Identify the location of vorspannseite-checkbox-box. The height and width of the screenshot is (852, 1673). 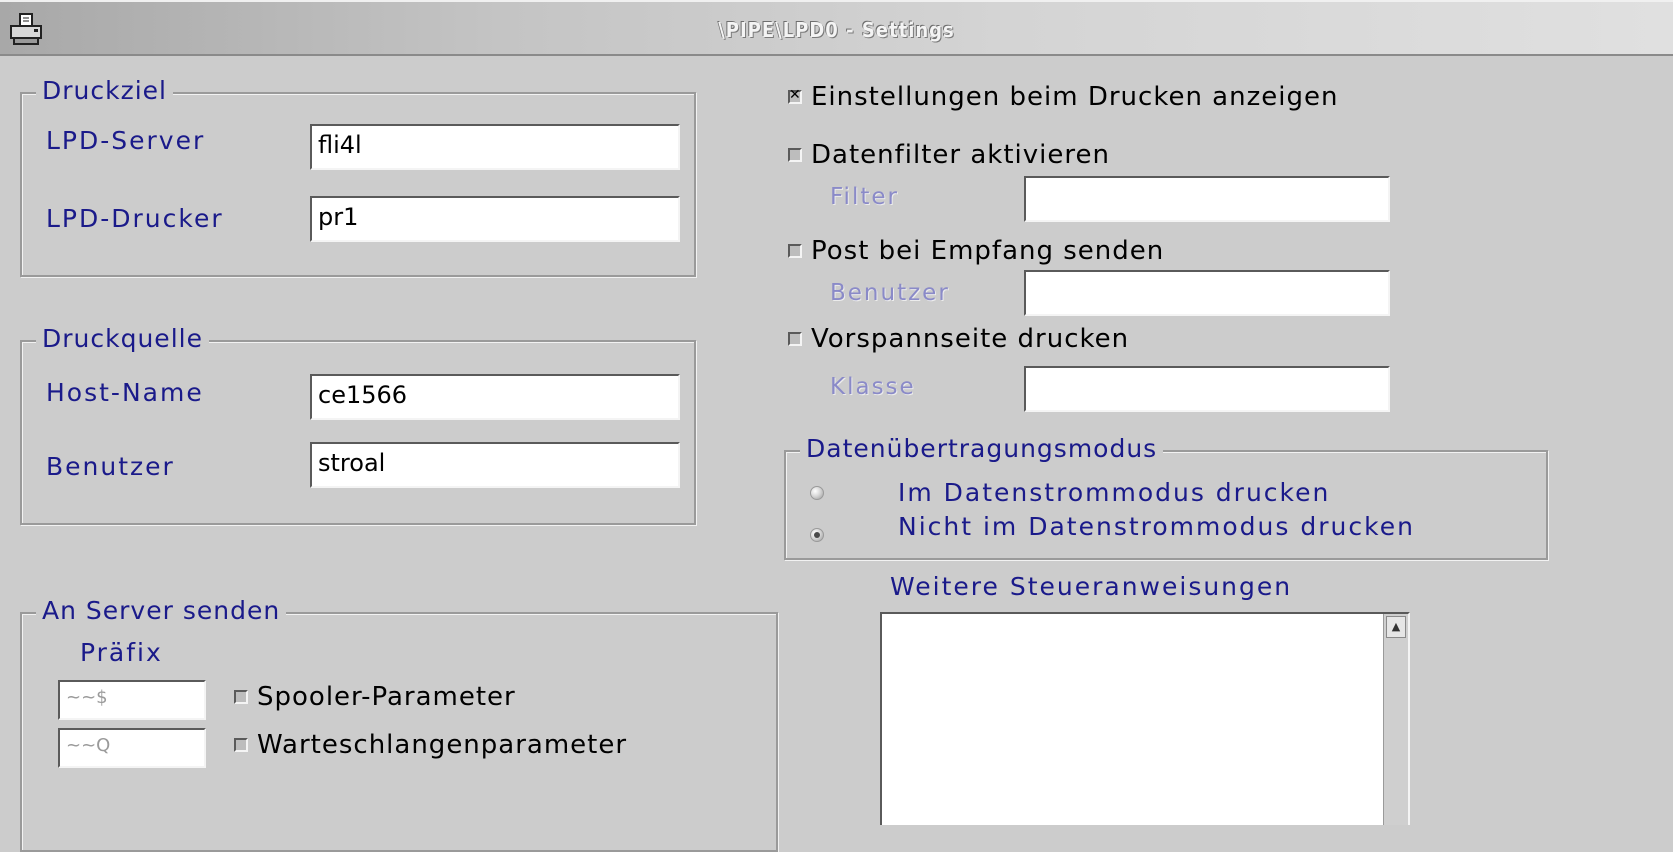
(795, 339).